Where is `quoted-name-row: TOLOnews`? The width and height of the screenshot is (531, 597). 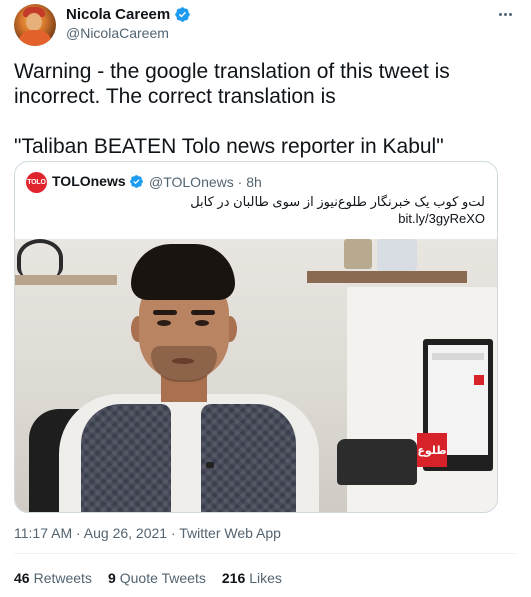 quoted-name-row: TOLOnews is located at coordinates (98, 181).